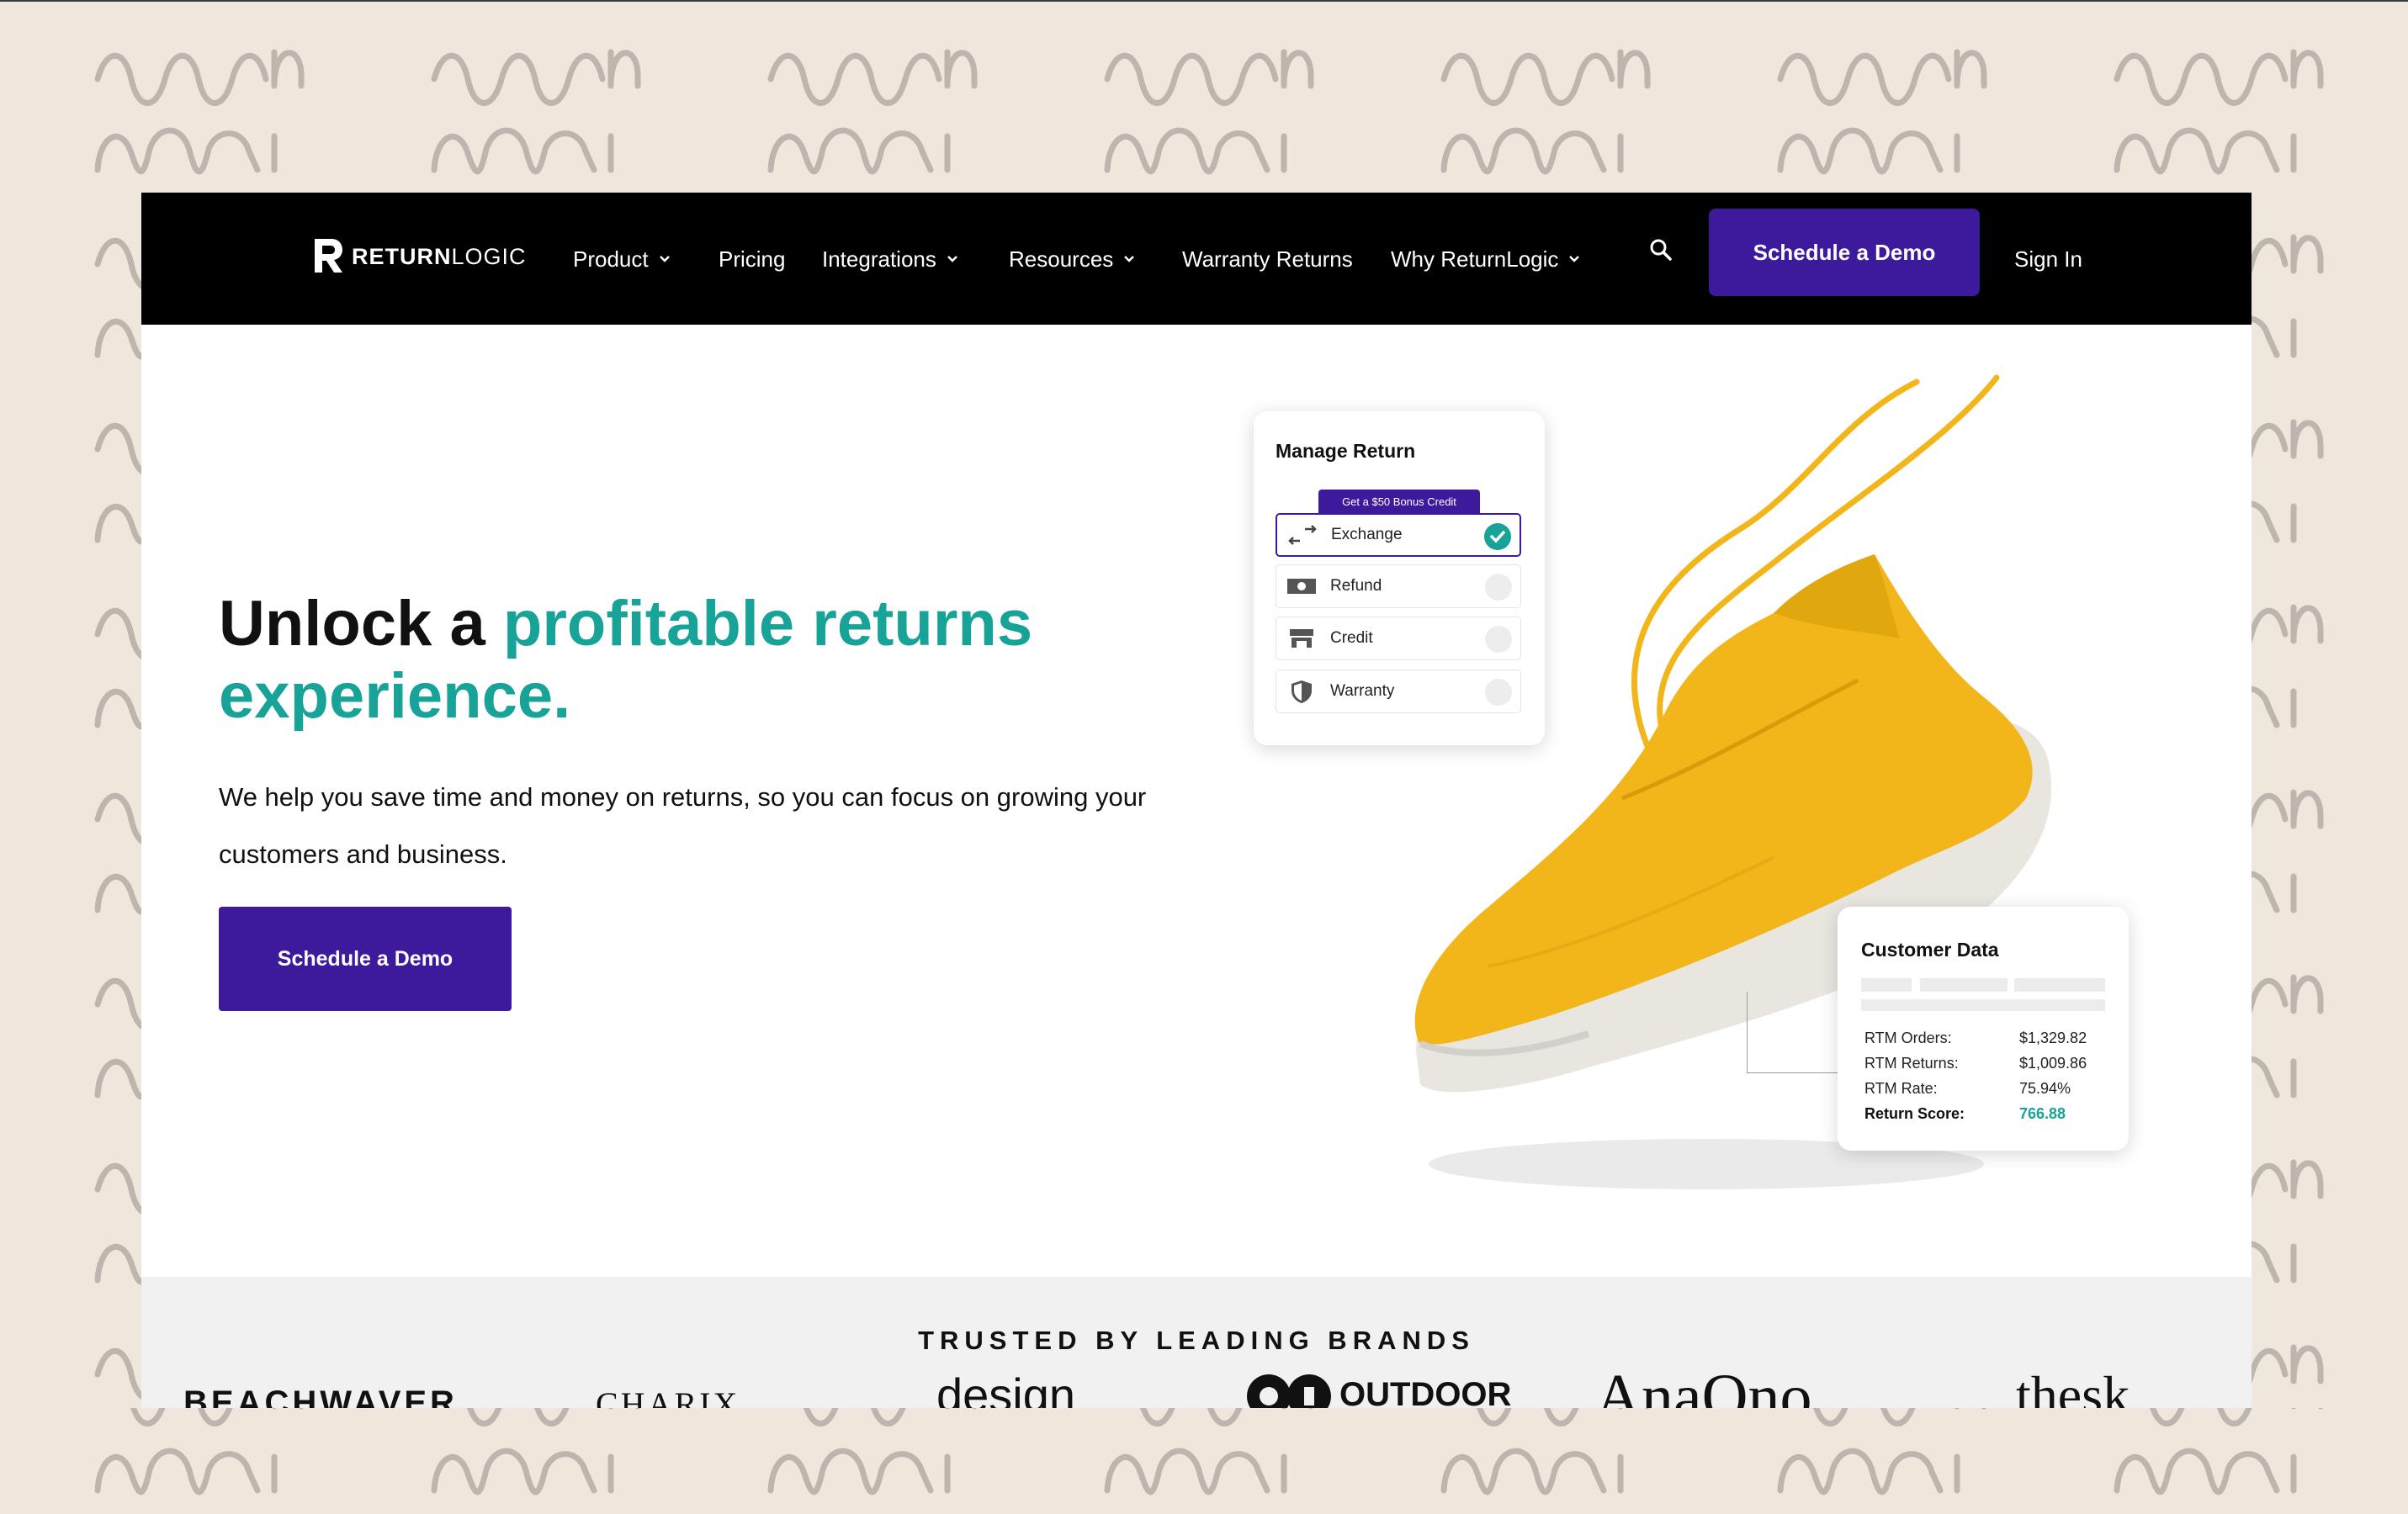 Image resolution: width=2408 pixels, height=1514 pixels. I want to click on nav-pricing-label: Pricing, so click(752, 259).